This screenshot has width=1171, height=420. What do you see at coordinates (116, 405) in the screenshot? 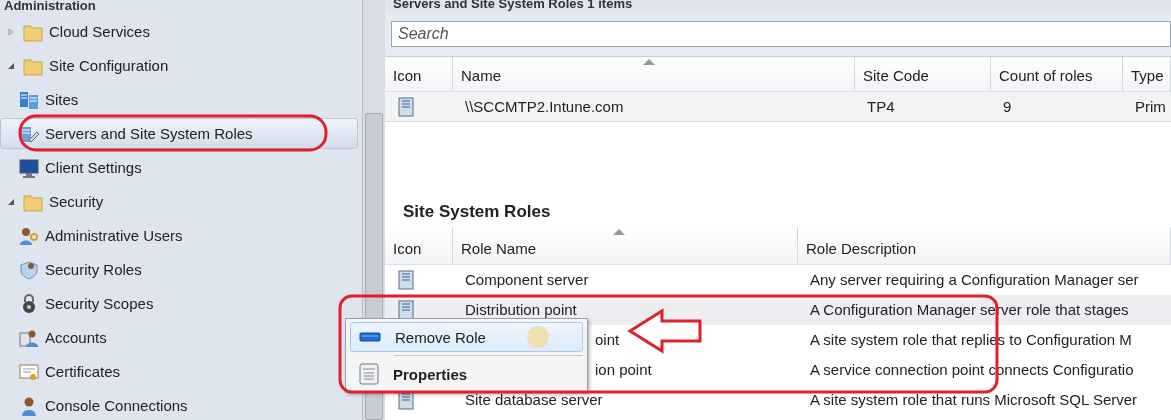
I see `item-label: Console Connections` at bounding box center [116, 405].